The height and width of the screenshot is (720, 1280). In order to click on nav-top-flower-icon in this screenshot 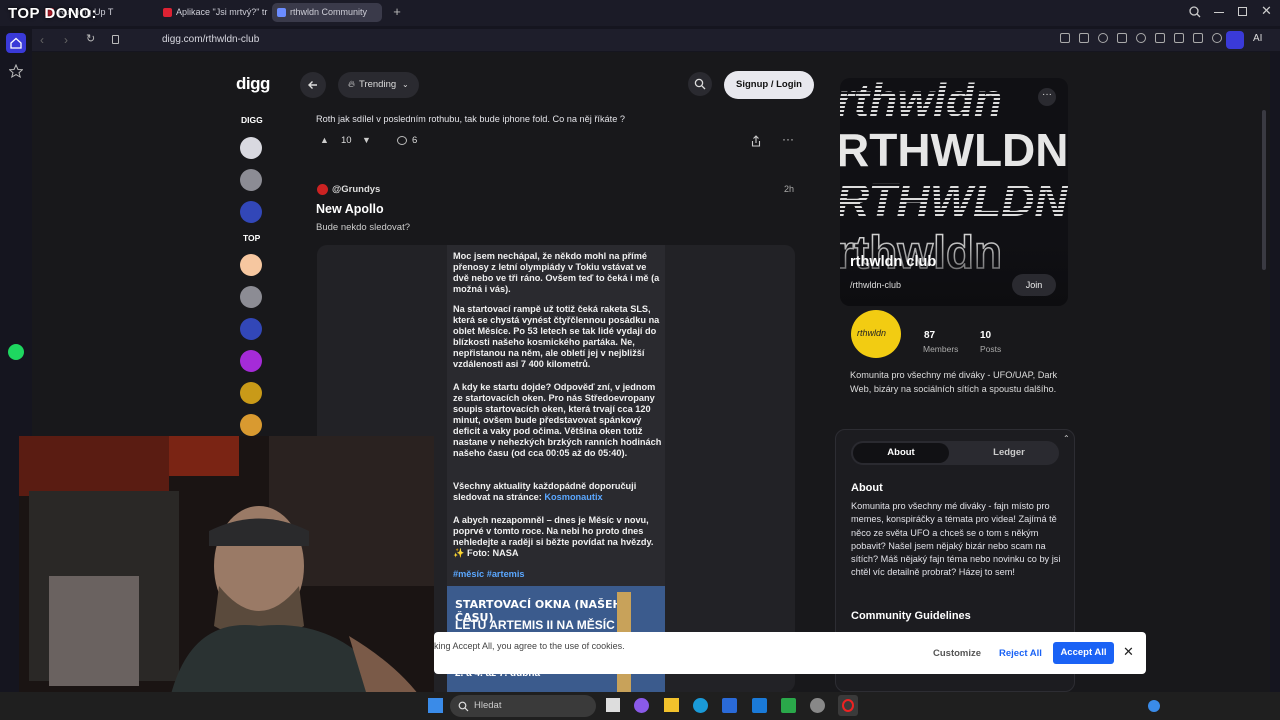, I will do `click(251, 265)`.